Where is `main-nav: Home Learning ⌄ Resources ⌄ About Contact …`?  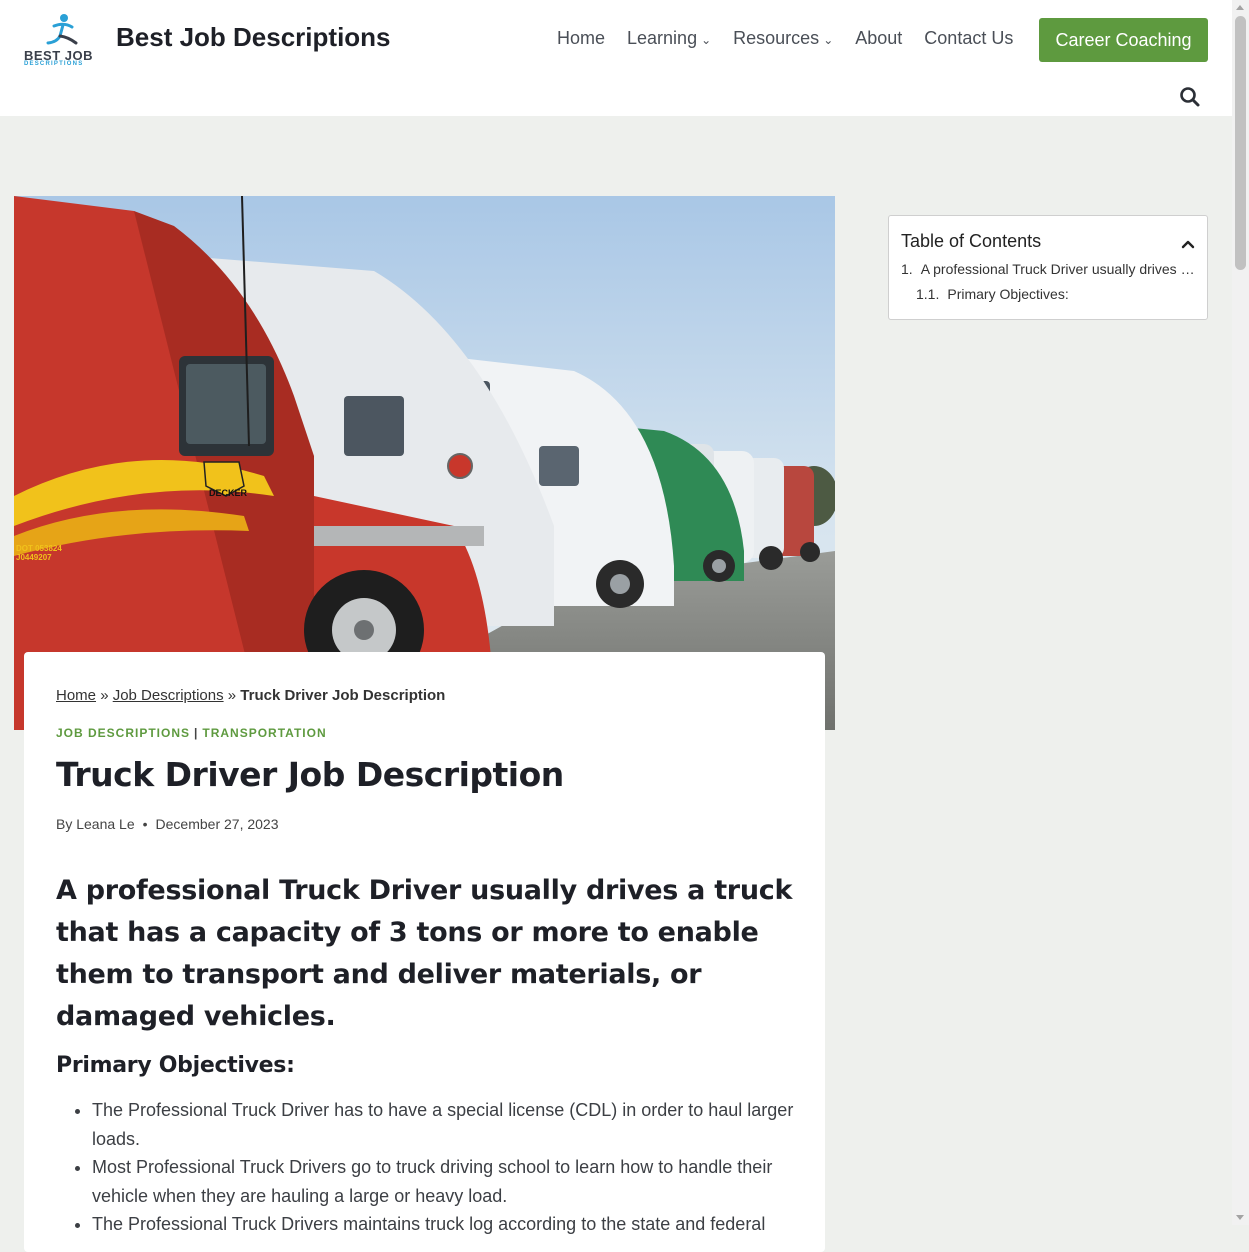 main-nav: Home Learning ⌄ Resources ⌄ About Contact … is located at coordinates (785, 38).